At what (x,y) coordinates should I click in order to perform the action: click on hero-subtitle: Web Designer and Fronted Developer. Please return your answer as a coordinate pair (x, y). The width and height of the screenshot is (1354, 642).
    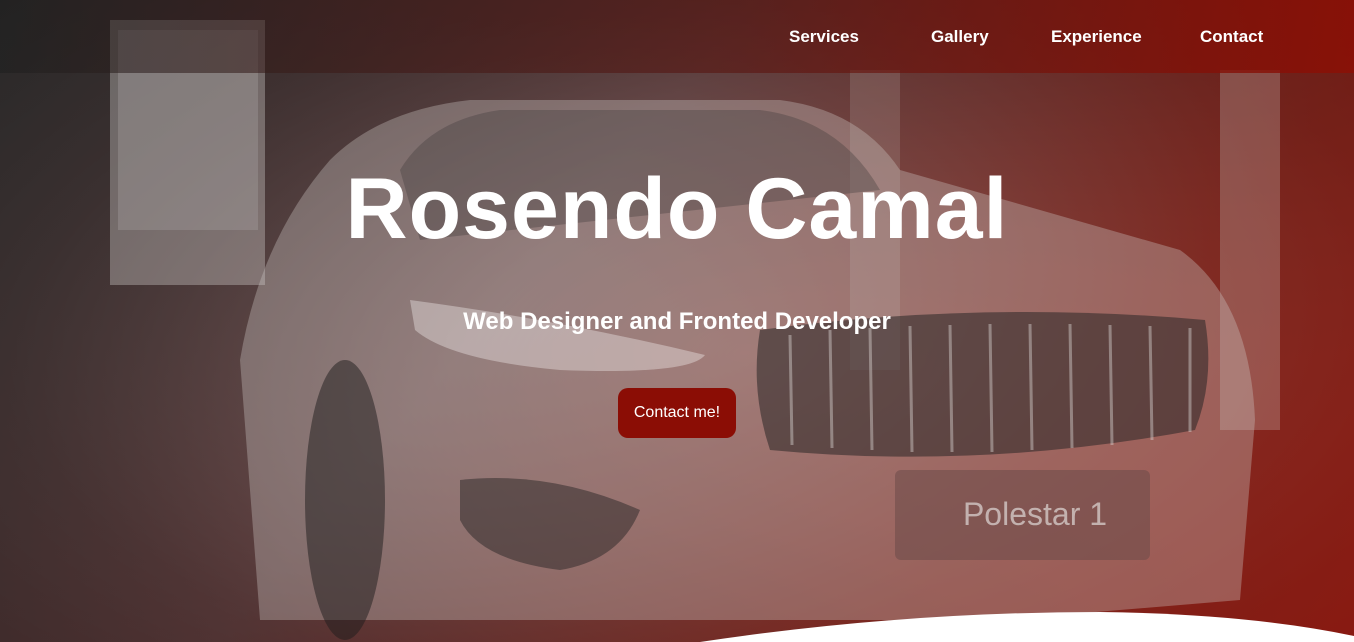
    Looking at the image, I should click on (677, 321).